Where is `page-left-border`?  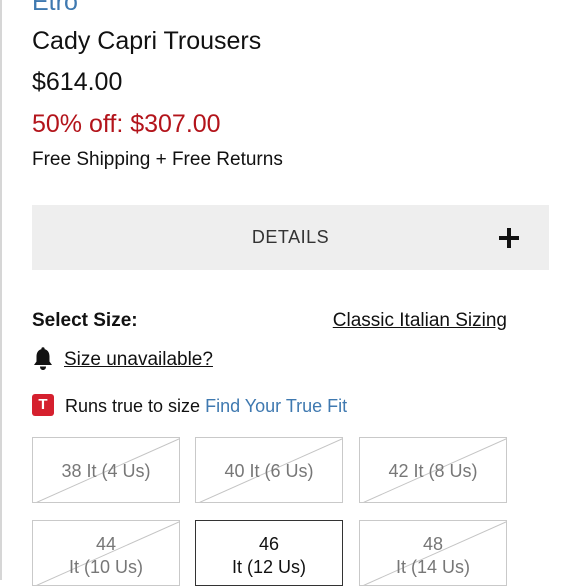
page-left-border is located at coordinates (1, 290).